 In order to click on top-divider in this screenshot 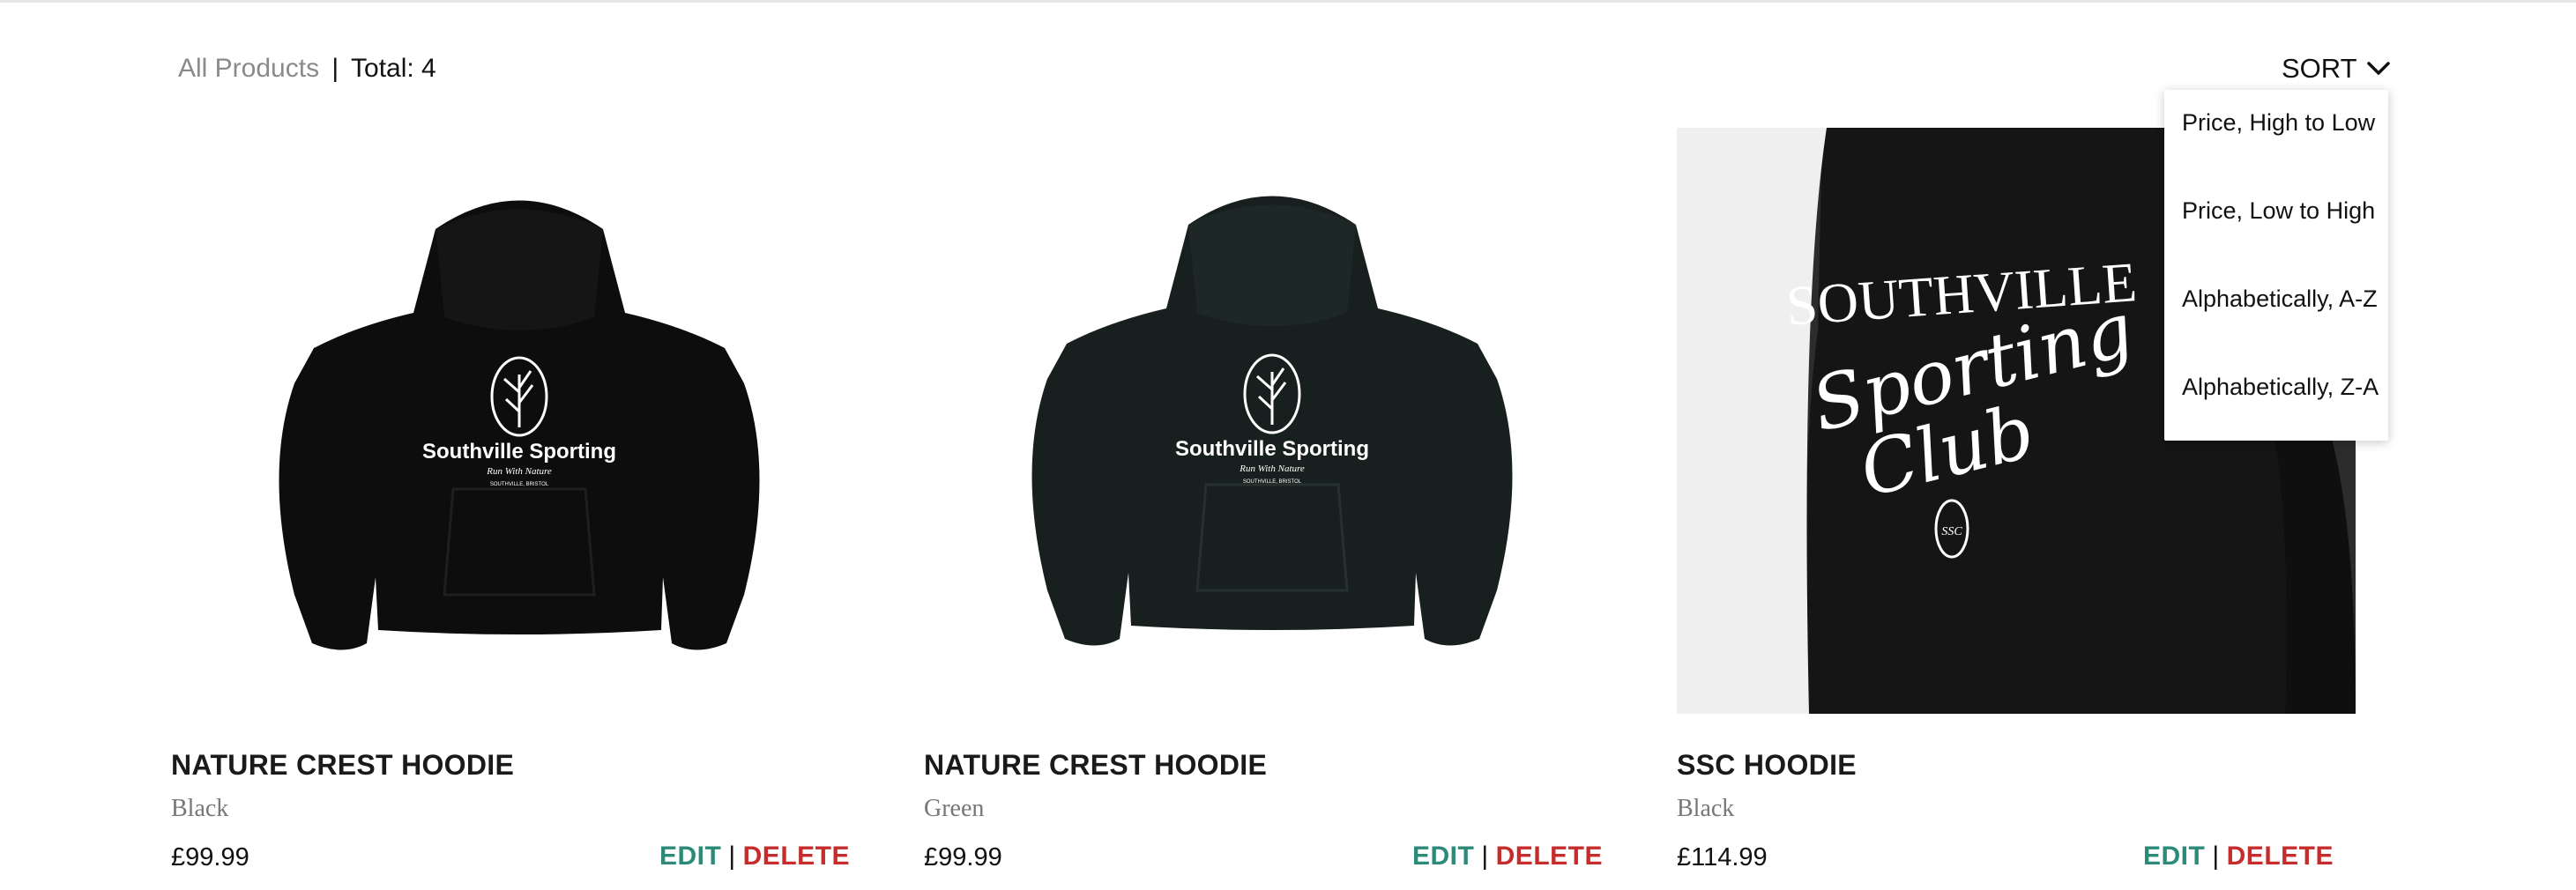, I will do `click(1288, 1)`.